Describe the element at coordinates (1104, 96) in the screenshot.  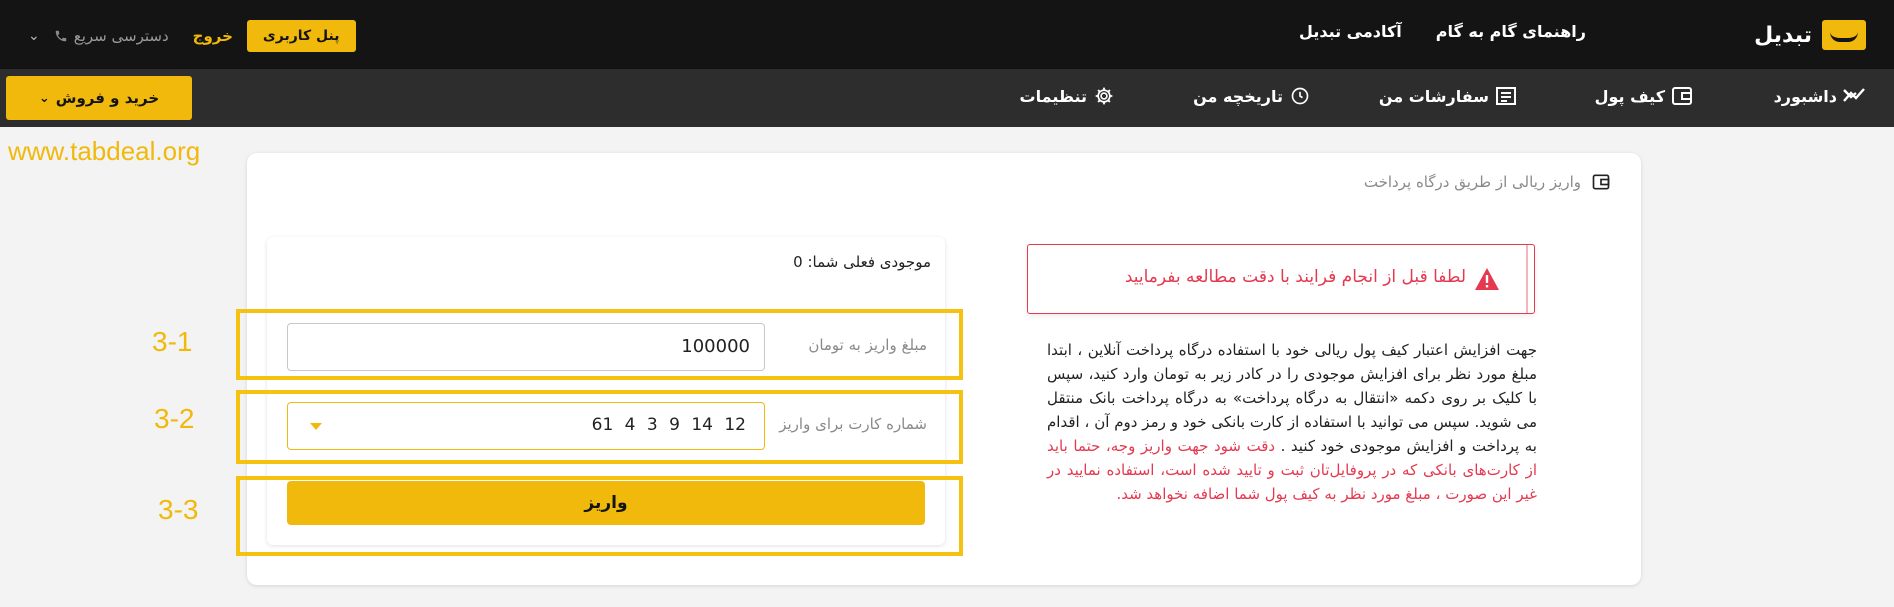
I see `gear-icon` at that location.